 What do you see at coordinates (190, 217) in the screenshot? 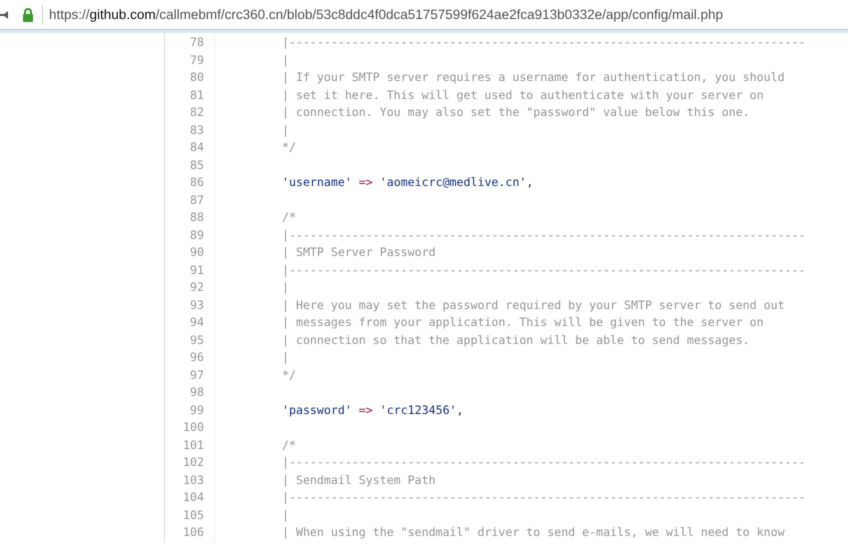
I see `line-number: 88` at bounding box center [190, 217].